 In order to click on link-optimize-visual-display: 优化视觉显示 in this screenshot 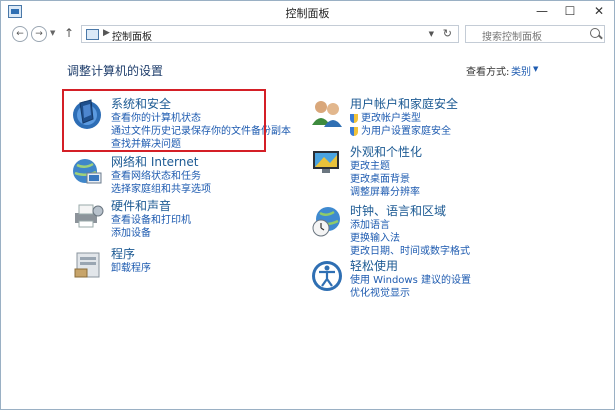, I will do `click(410, 293)`.